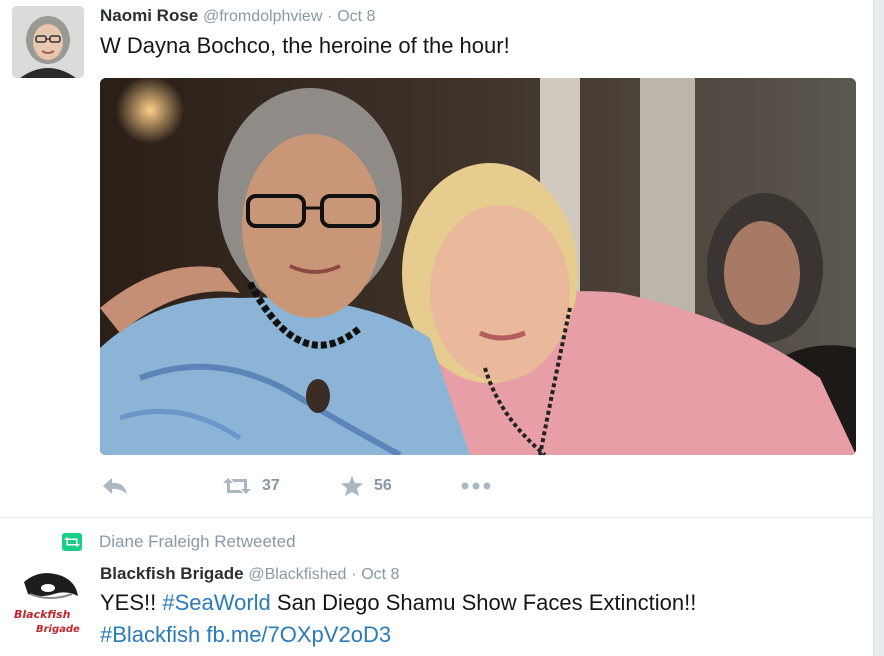  Describe the element at coordinates (262, 16) in the screenshot. I see `author-handle: @fromdolphview` at that location.